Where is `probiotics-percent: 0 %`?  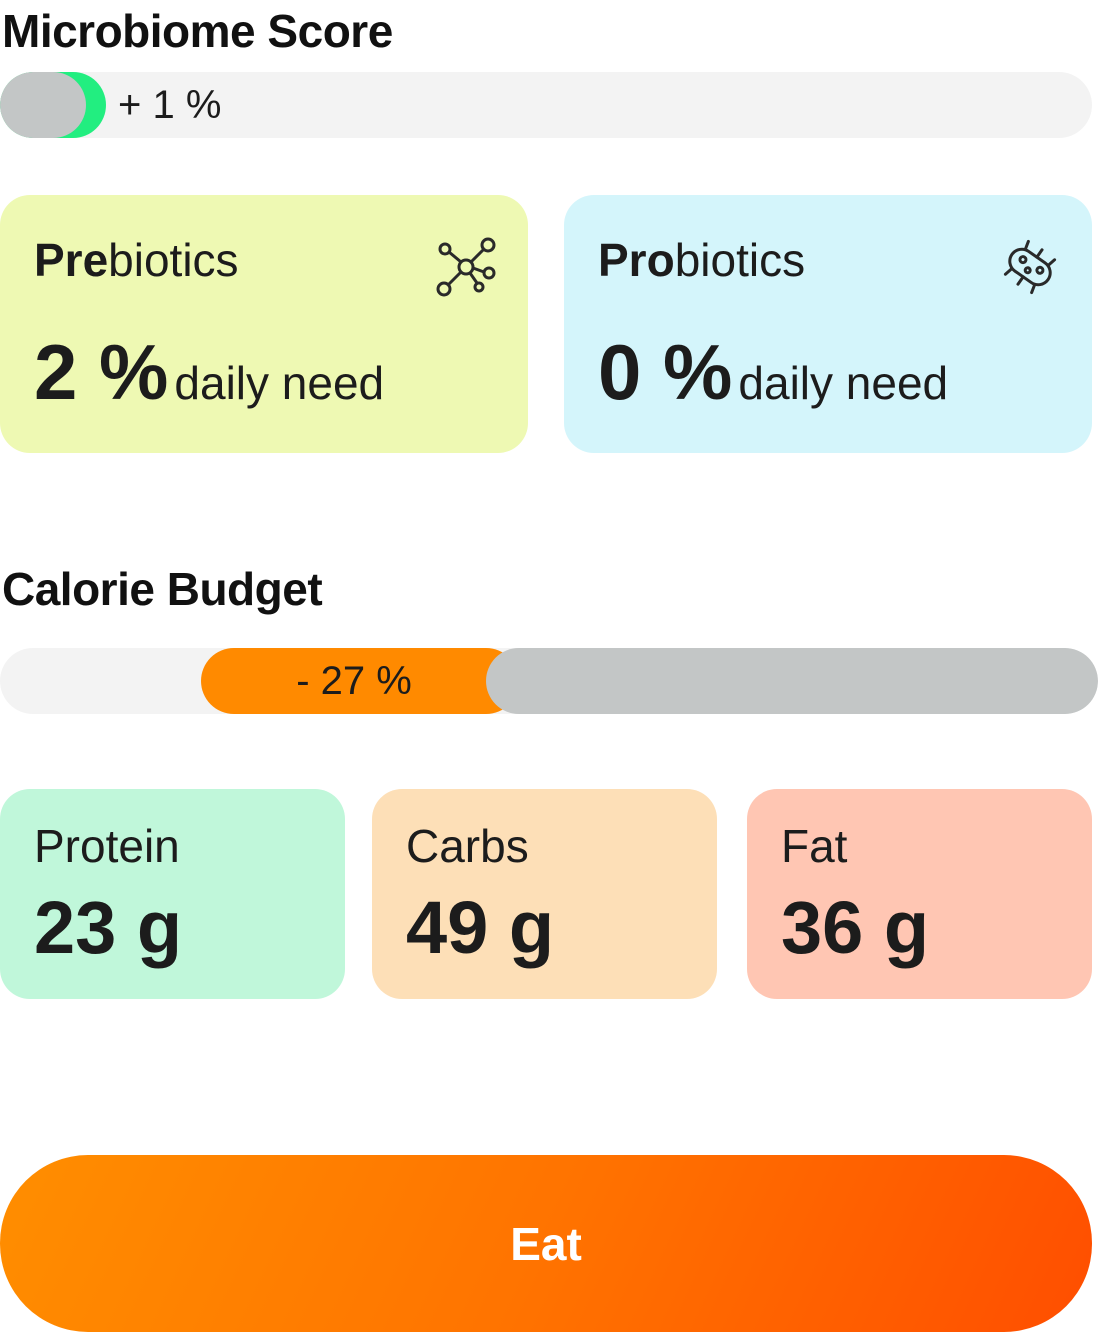 probiotics-percent: 0 % is located at coordinates (665, 372).